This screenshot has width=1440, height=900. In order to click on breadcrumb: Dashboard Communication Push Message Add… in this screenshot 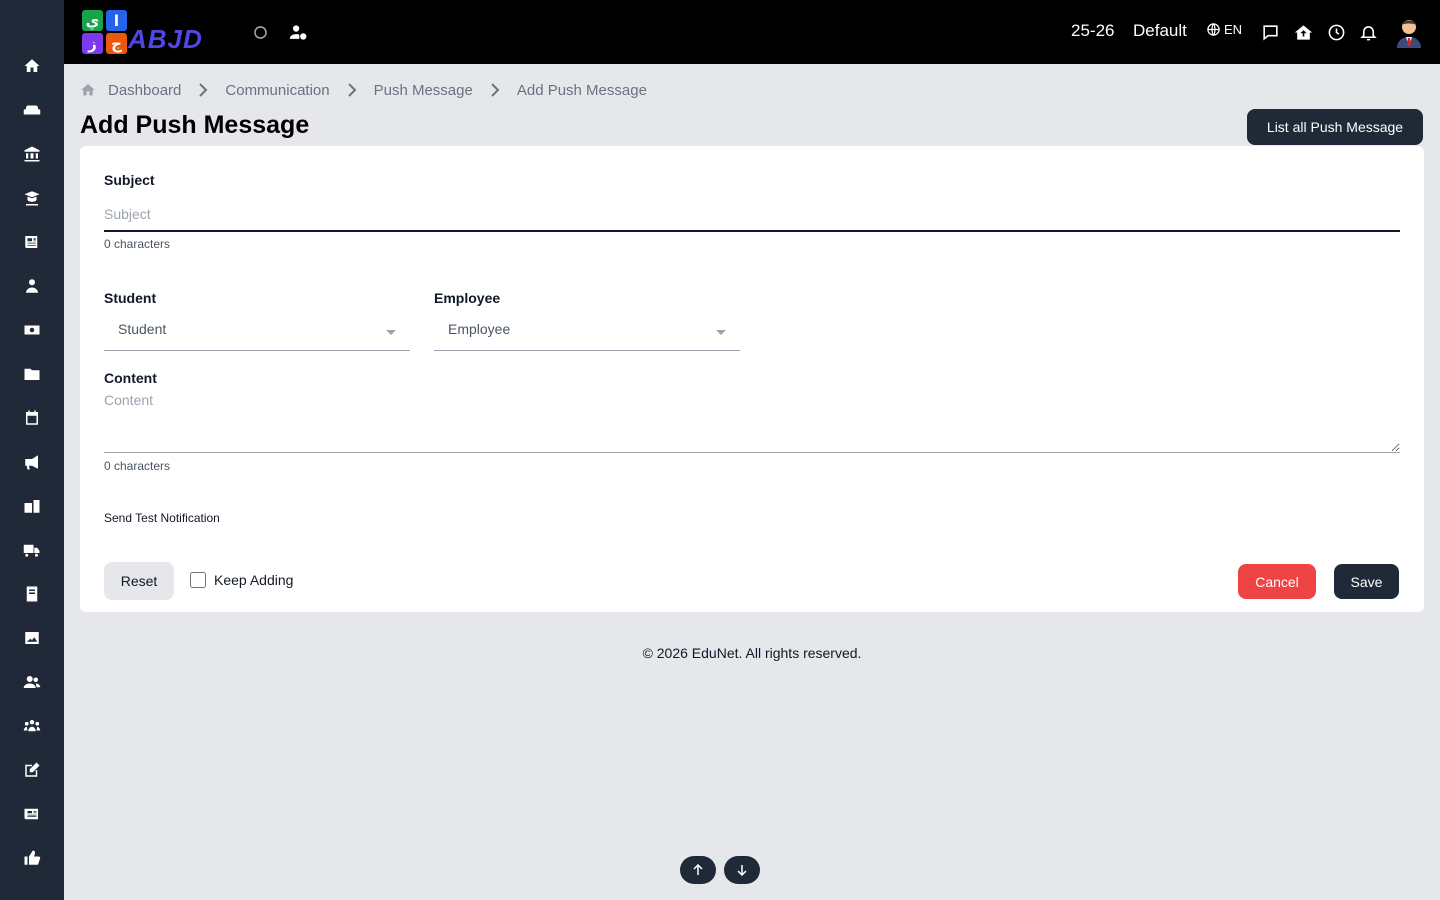, I will do `click(363, 90)`.